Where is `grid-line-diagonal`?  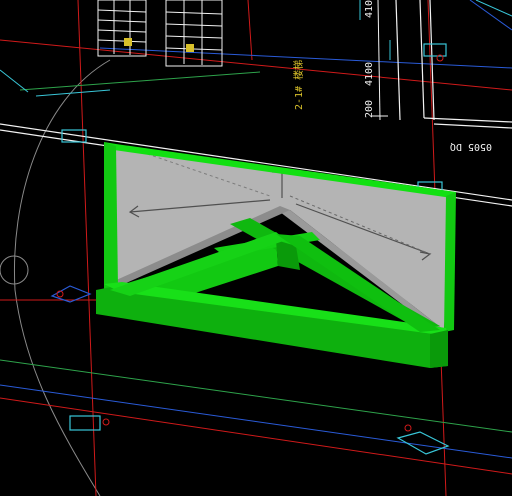
grid-line-diagonal is located at coordinates (256, 65).